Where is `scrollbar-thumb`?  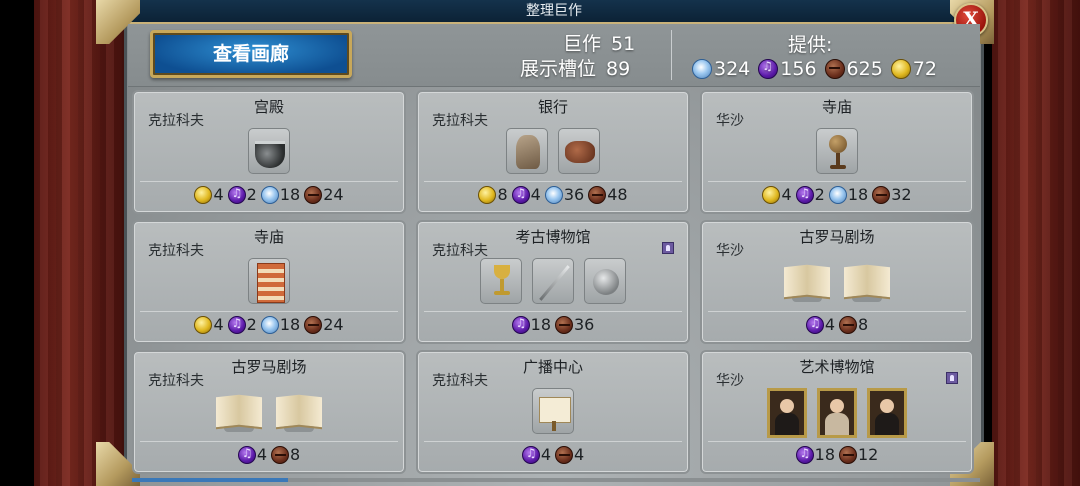 scrollbar-thumb is located at coordinates (210, 480).